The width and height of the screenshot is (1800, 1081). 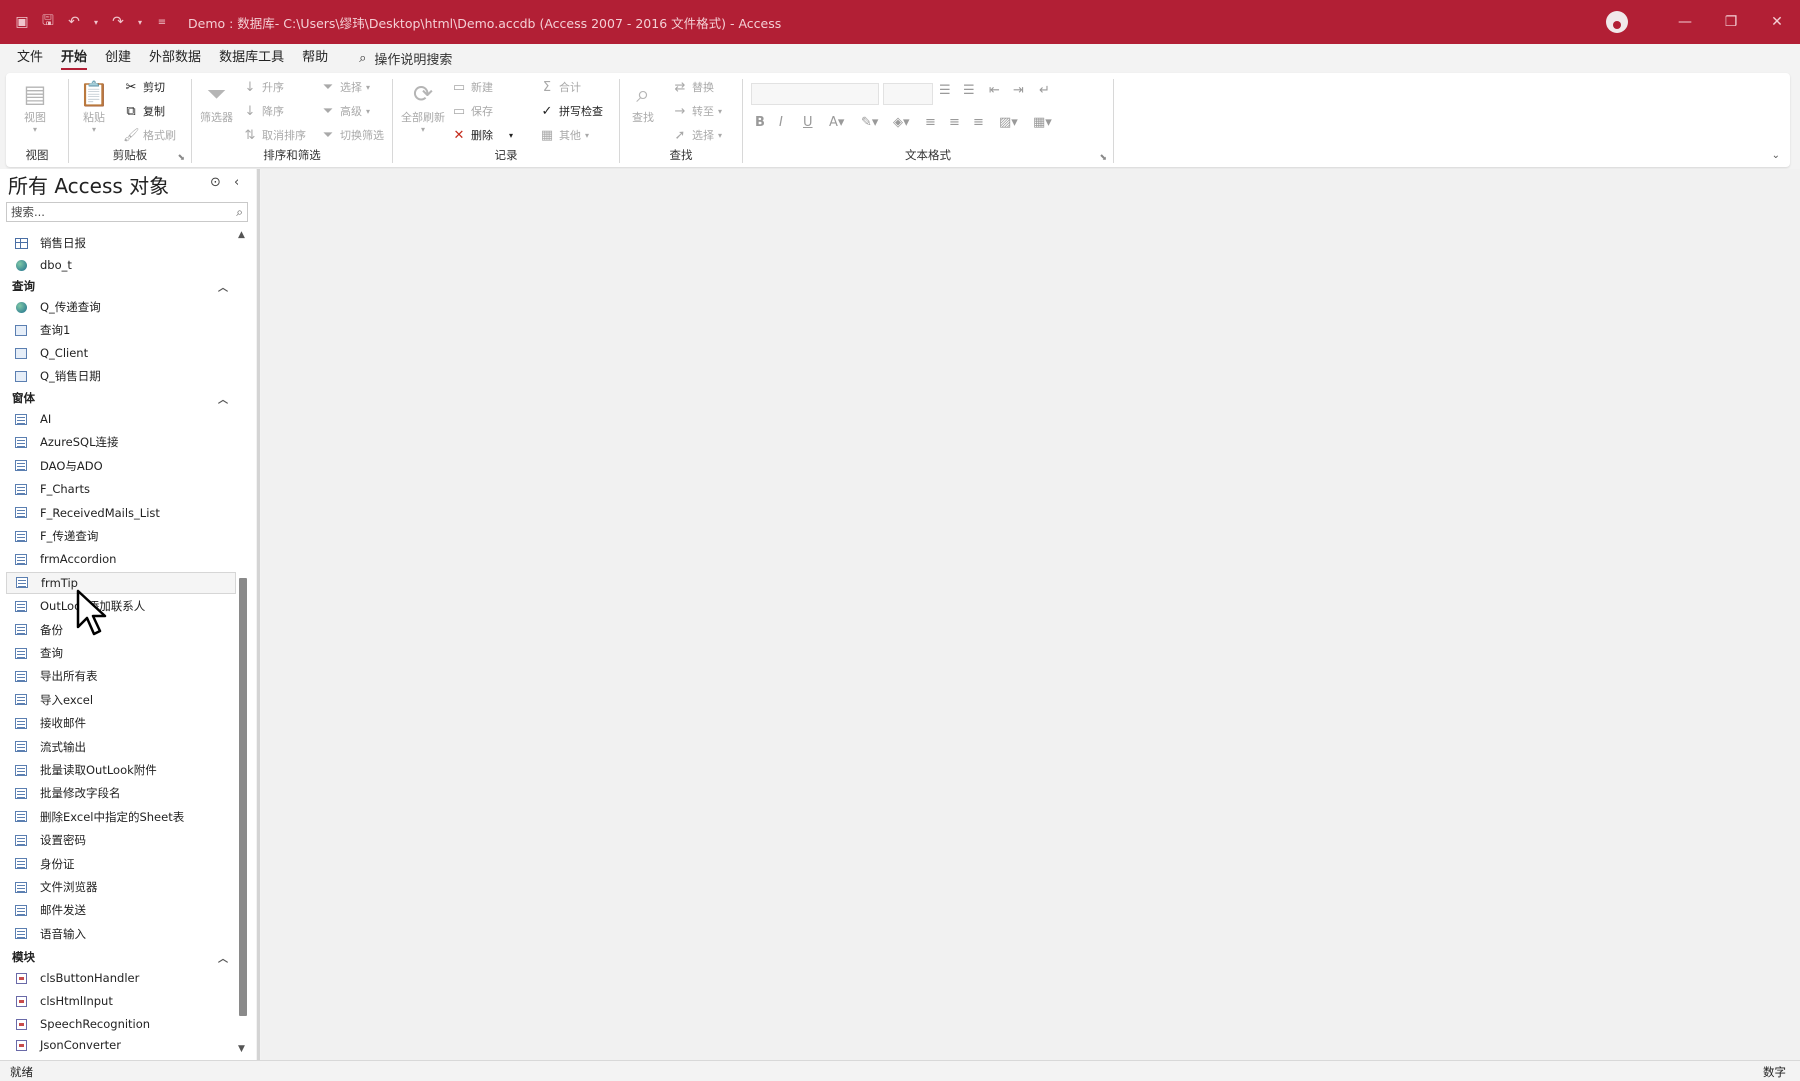 I want to click on list-item: 邮件发送, so click(x=121, y=910).